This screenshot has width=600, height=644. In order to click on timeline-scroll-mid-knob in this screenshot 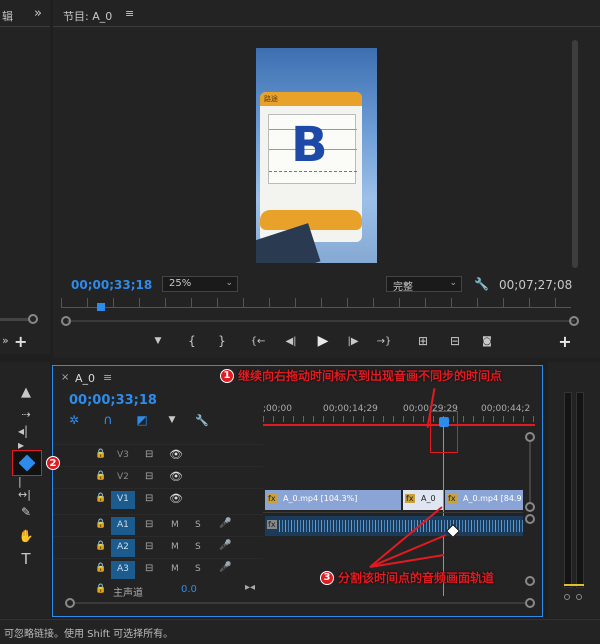, I will do `click(530, 507)`.